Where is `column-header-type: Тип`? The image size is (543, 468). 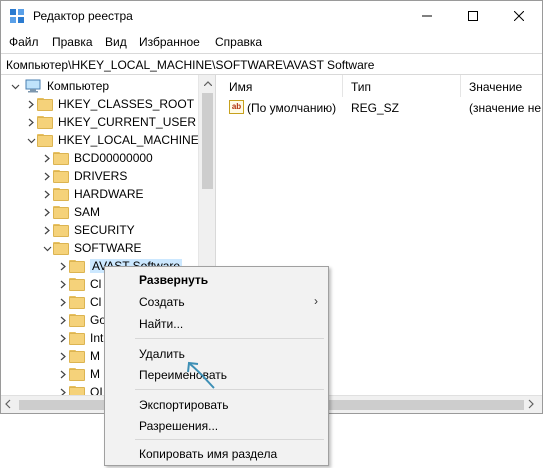 column-header-type: Тип is located at coordinates (402, 86).